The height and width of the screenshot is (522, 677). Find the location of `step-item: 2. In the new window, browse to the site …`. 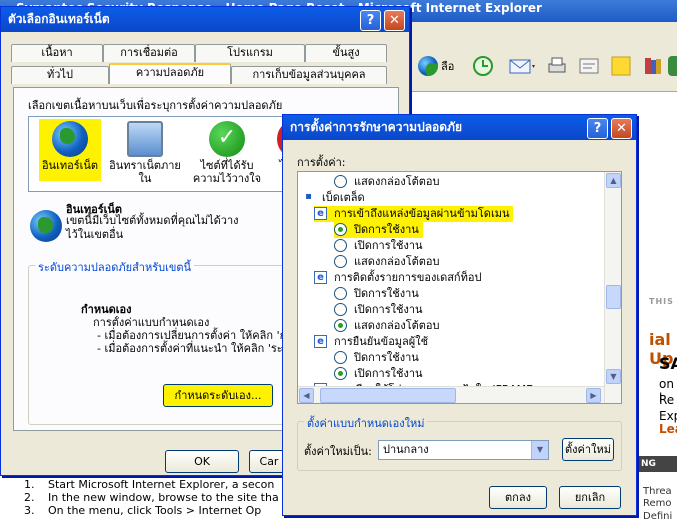

step-item: 2. In the new window, browse to the site … is located at coordinates (151, 497).